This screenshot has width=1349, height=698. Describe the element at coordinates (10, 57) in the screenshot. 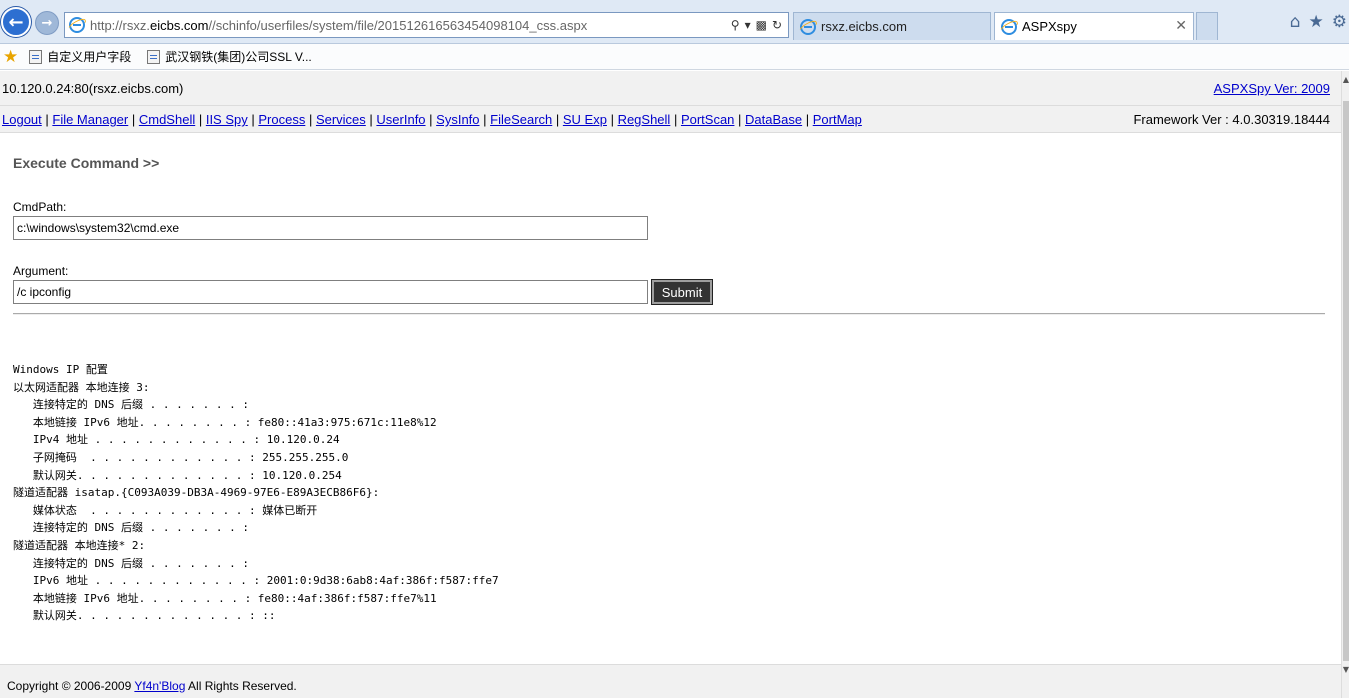

I see `add-favorite-icon: ★` at that location.